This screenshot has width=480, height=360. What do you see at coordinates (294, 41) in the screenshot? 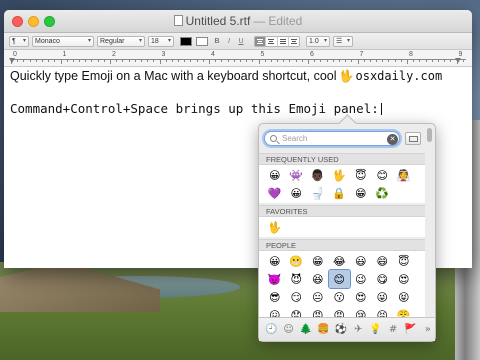
I see `align-right-button` at bounding box center [294, 41].